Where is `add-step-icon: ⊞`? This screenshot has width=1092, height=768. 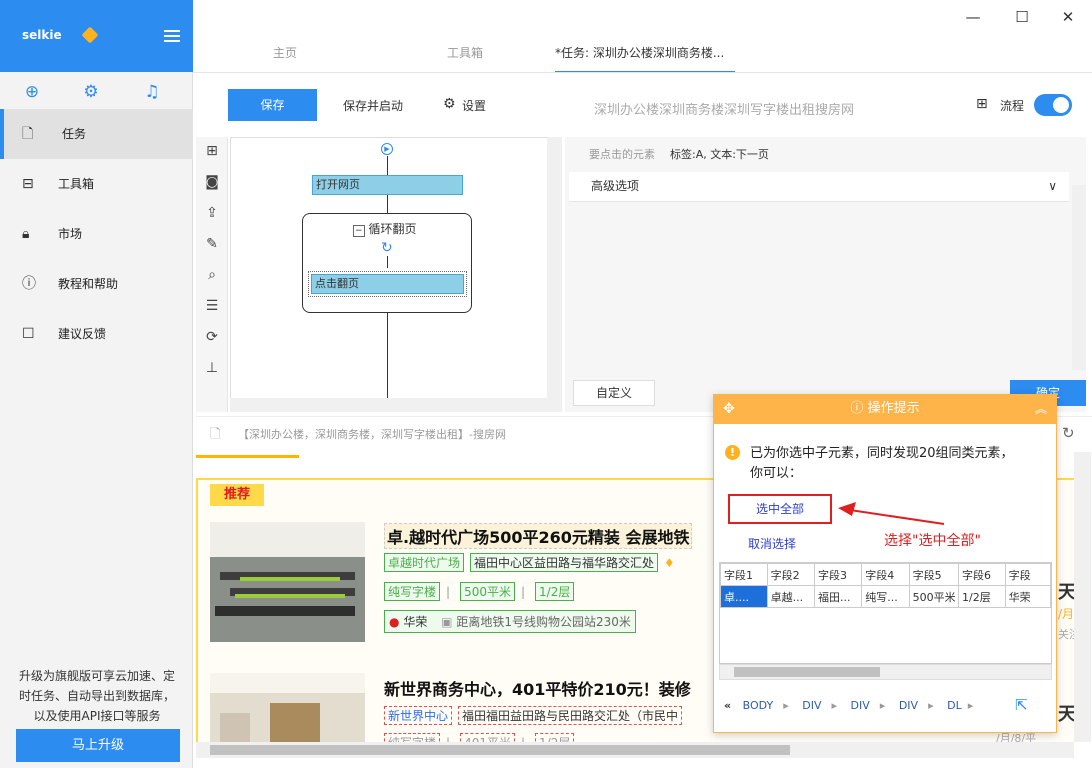 add-step-icon: ⊞ is located at coordinates (212, 153).